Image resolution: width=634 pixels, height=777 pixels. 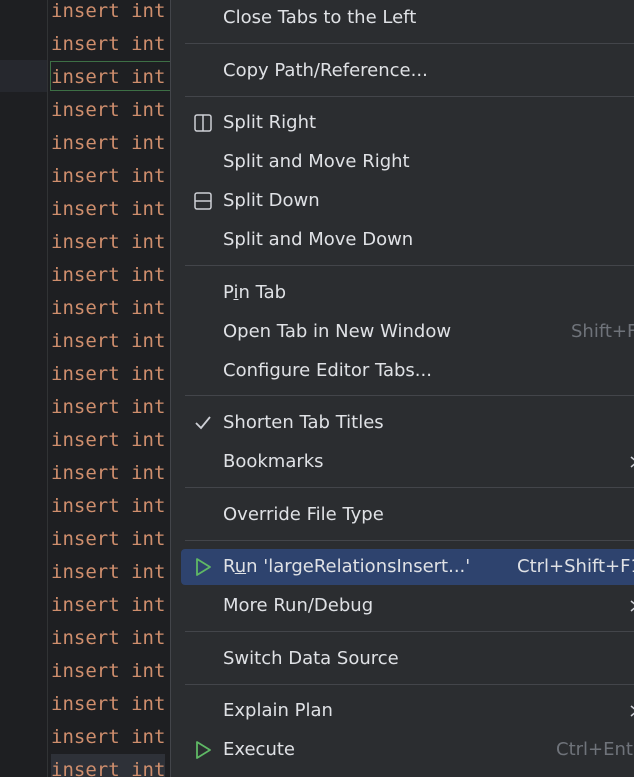 What do you see at coordinates (228, 292) in the screenshot?
I see `label-part: P` at bounding box center [228, 292].